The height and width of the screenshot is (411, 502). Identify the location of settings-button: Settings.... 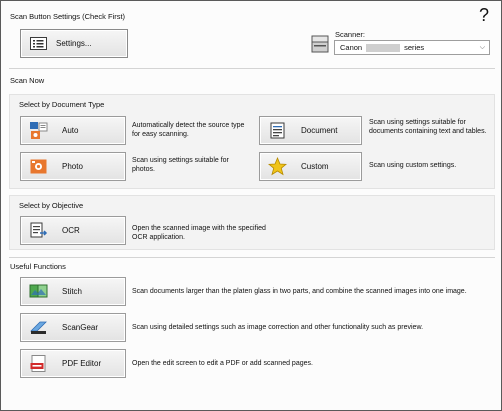
(74, 43).